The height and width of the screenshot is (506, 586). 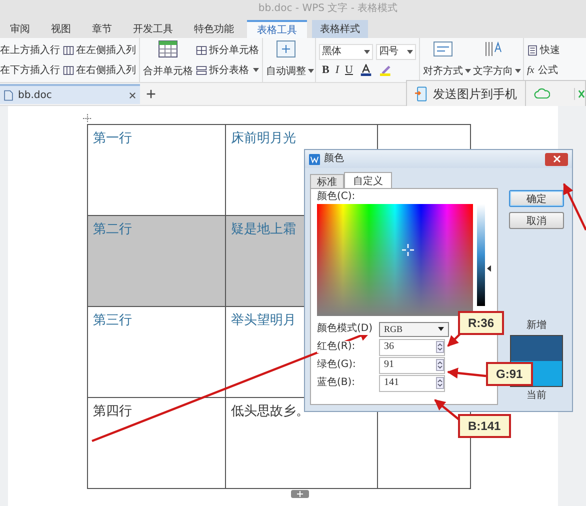 What do you see at coordinates (214, 29) in the screenshot?
I see `ribbon-tab: 特色功能` at bounding box center [214, 29].